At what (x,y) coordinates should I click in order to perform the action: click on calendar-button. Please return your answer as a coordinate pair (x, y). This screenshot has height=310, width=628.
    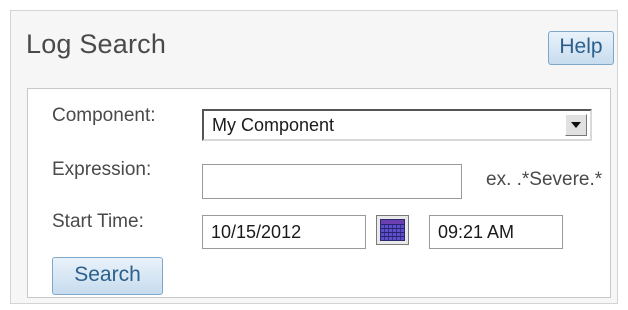
    Looking at the image, I should click on (392, 230).